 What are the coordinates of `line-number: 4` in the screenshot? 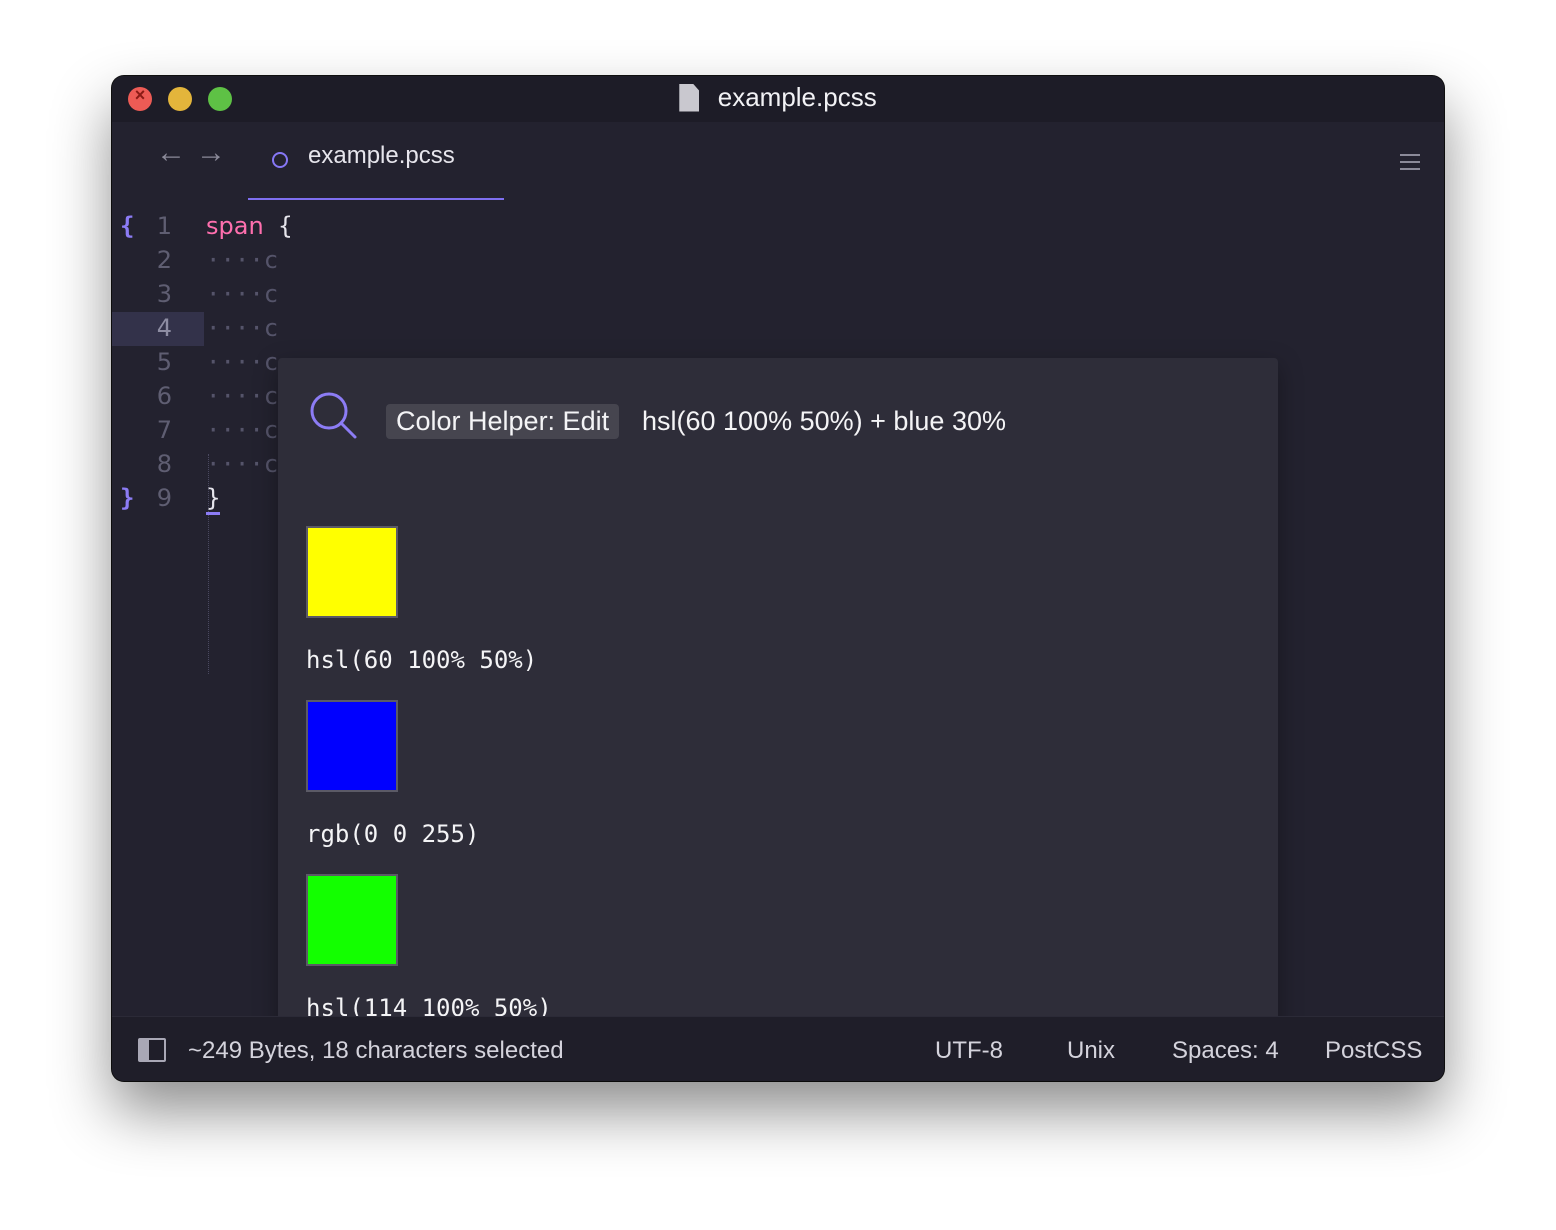 It's located at (164, 328).